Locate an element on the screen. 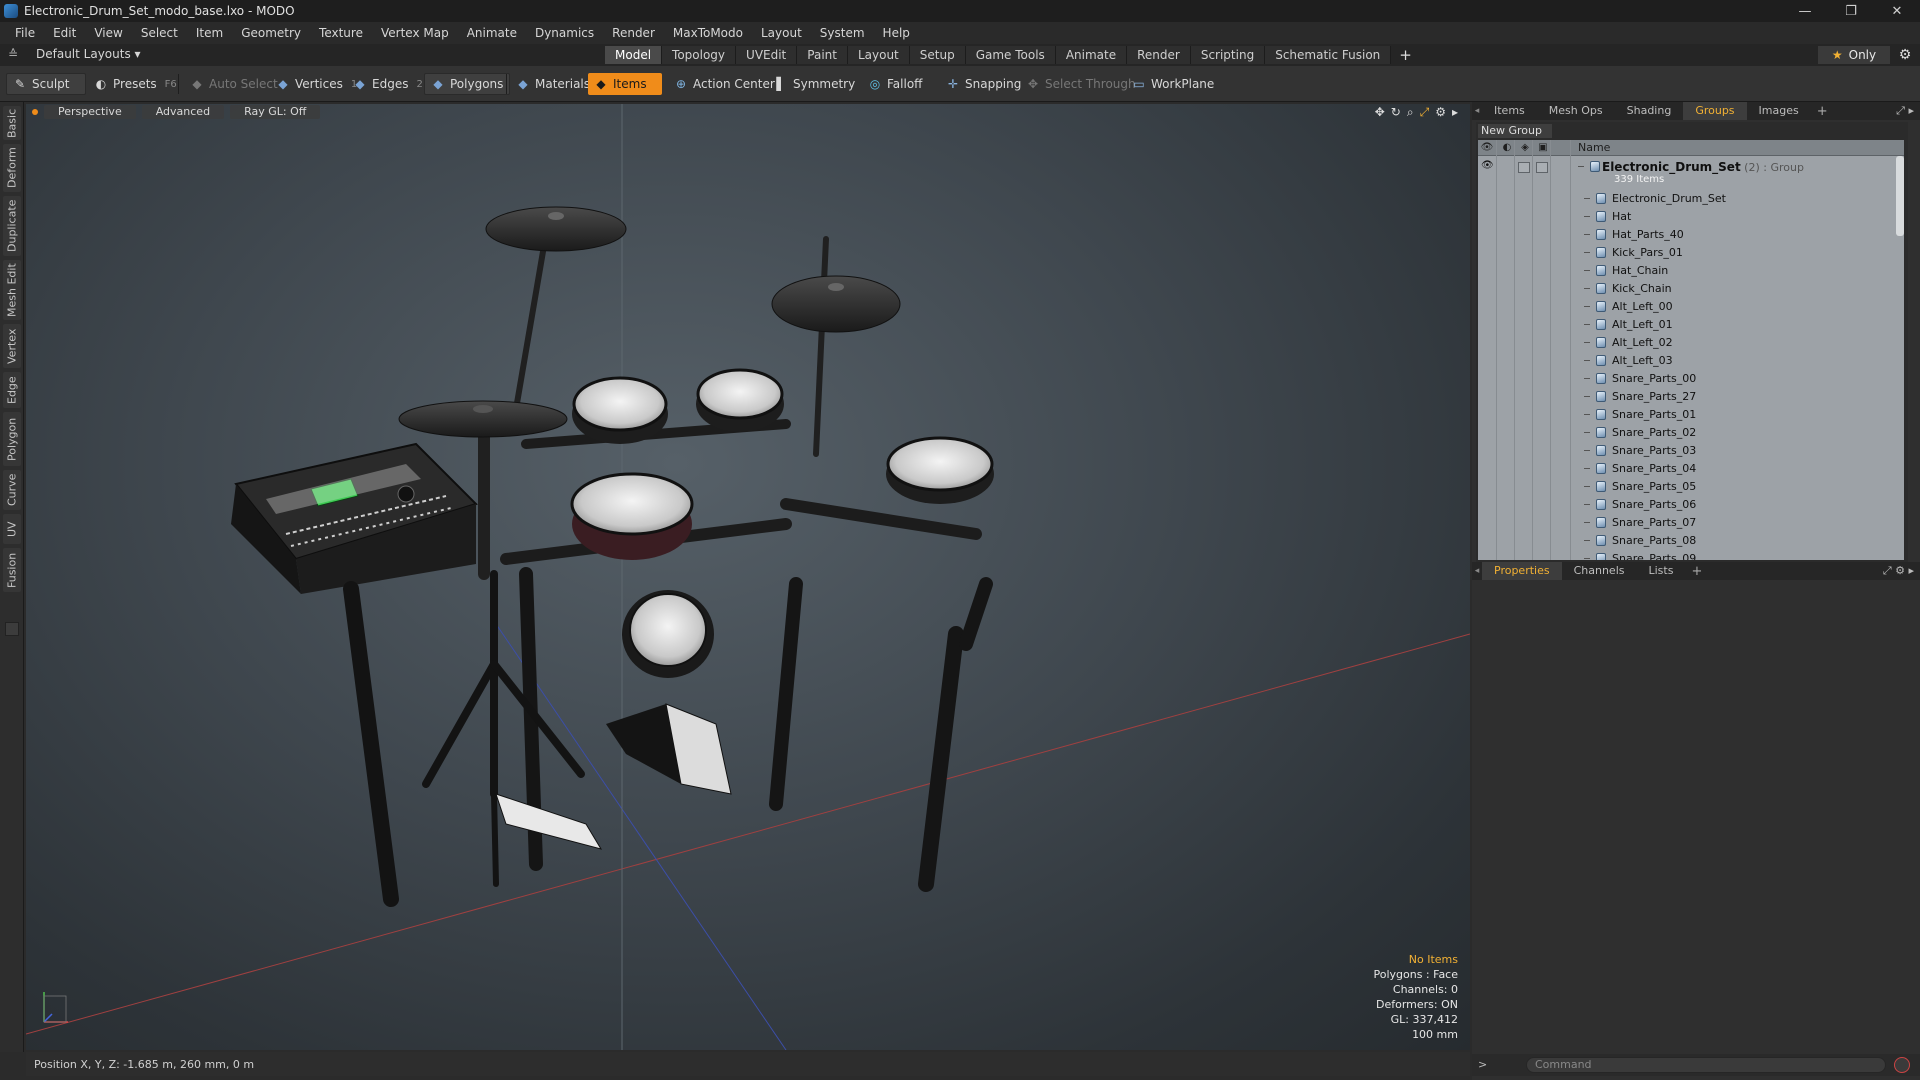  vtab-vertex: Vertex is located at coordinates (12, 346).